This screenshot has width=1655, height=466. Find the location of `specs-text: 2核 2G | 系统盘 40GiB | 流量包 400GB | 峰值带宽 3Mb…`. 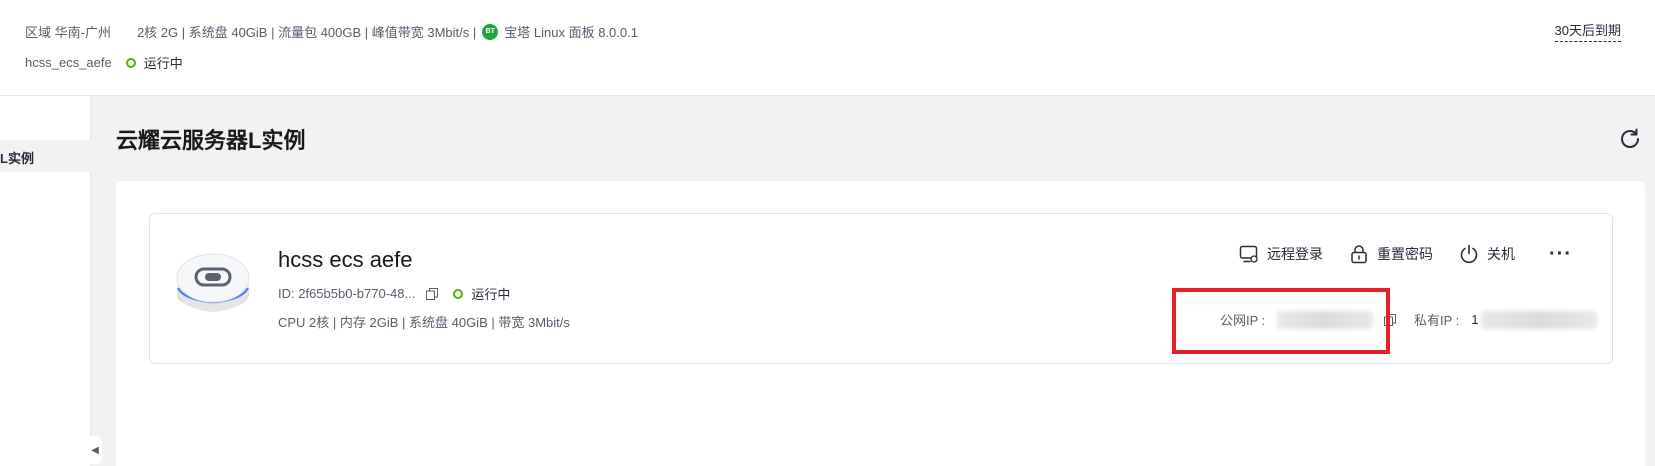

specs-text: 2核 2G | 系统盘 40GiB | 流量包 400GB | 峰值带宽 3Mb… is located at coordinates (306, 32).